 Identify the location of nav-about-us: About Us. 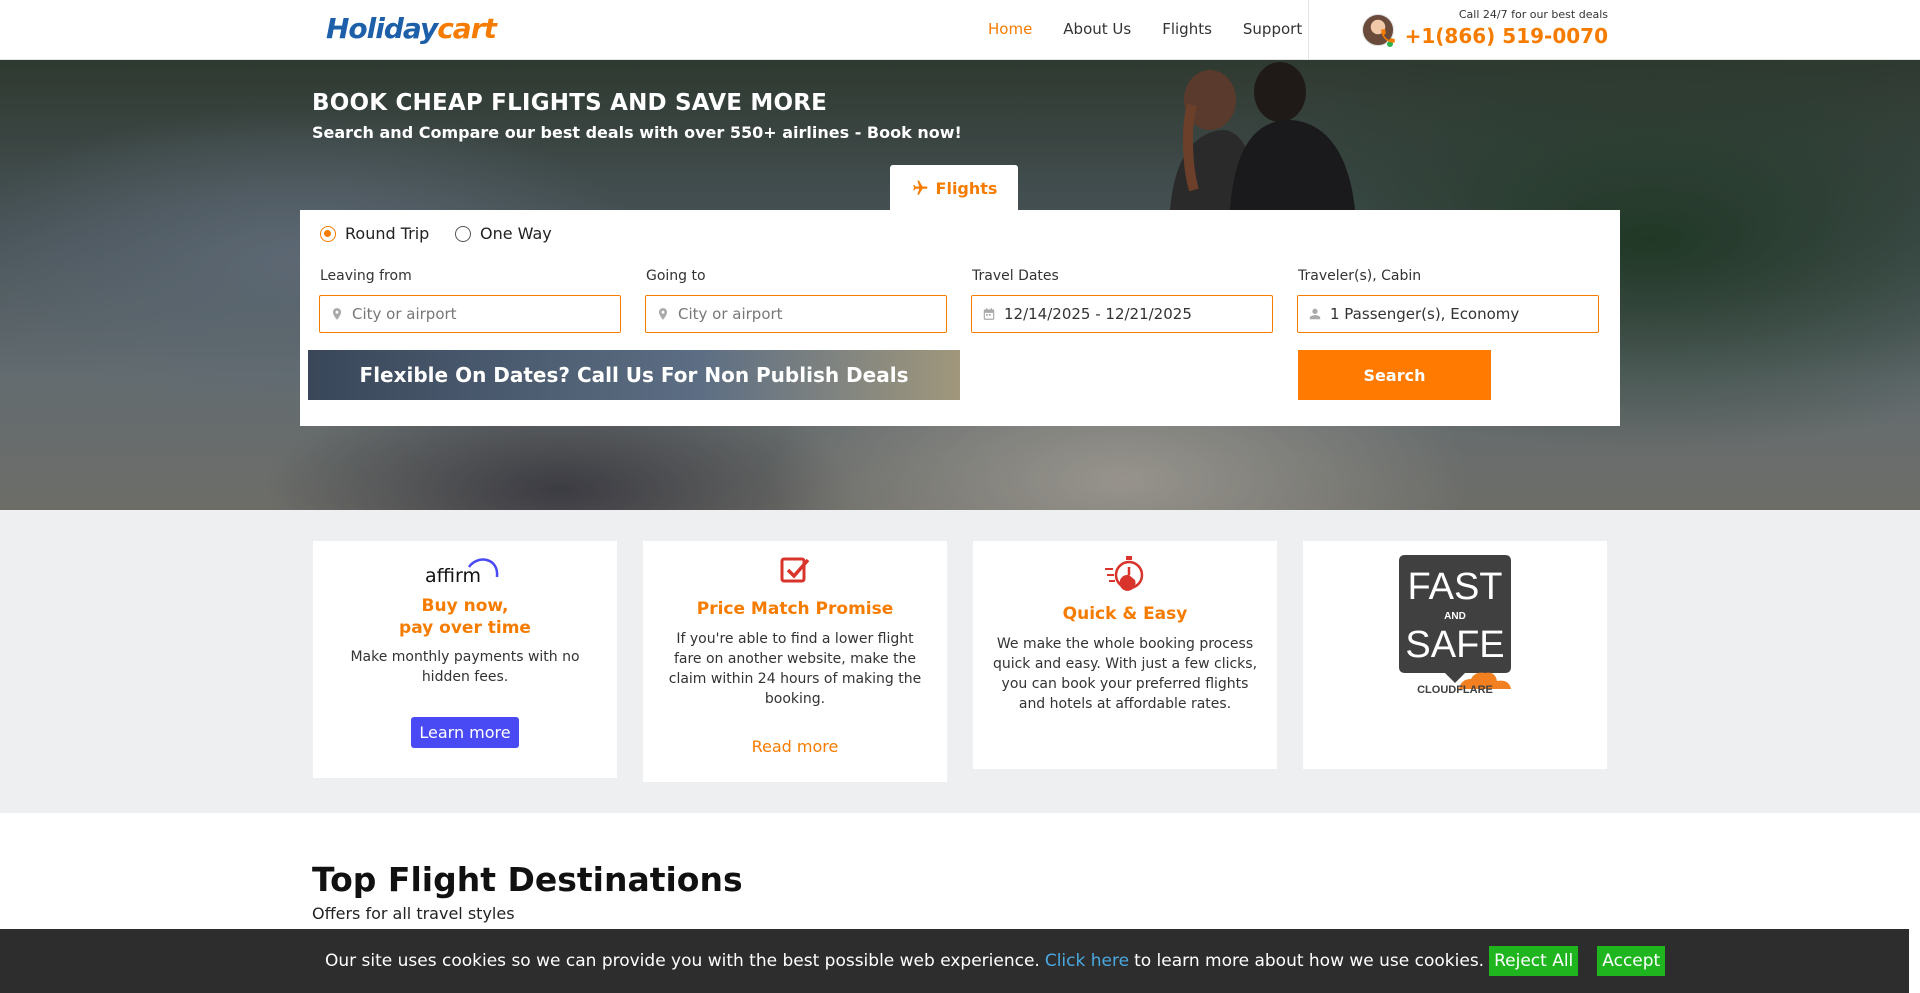
(1097, 29).